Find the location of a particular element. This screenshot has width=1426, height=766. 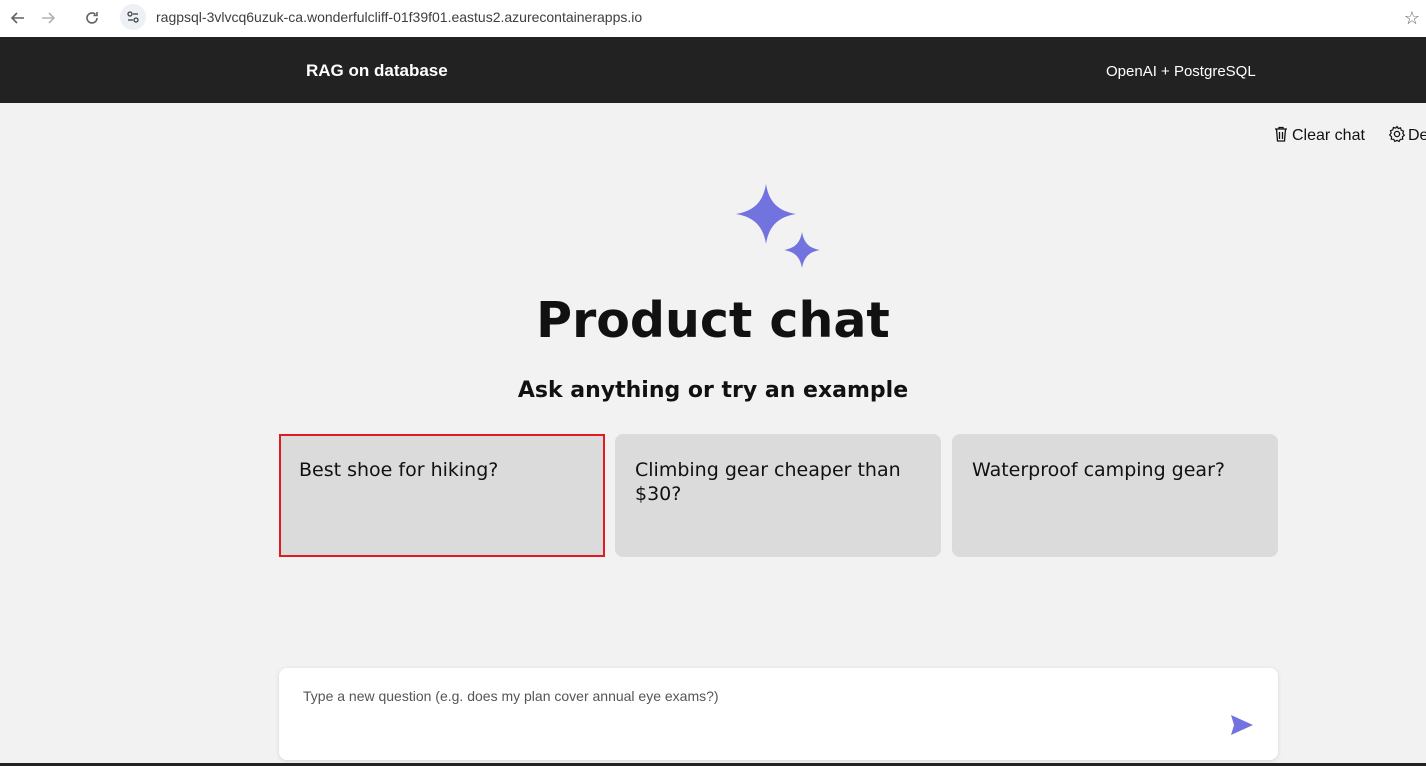

example-label: Climbing gear cheaper than $30? is located at coordinates (768, 482).